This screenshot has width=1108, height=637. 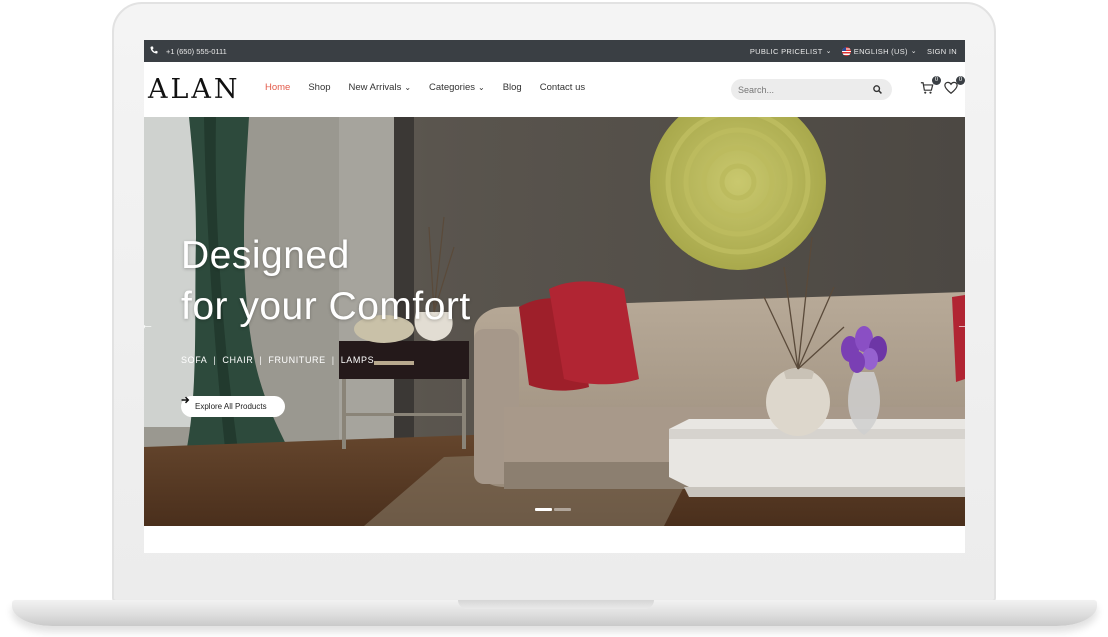 I want to click on hero-category: FRUNITURE, so click(x=296, y=360).